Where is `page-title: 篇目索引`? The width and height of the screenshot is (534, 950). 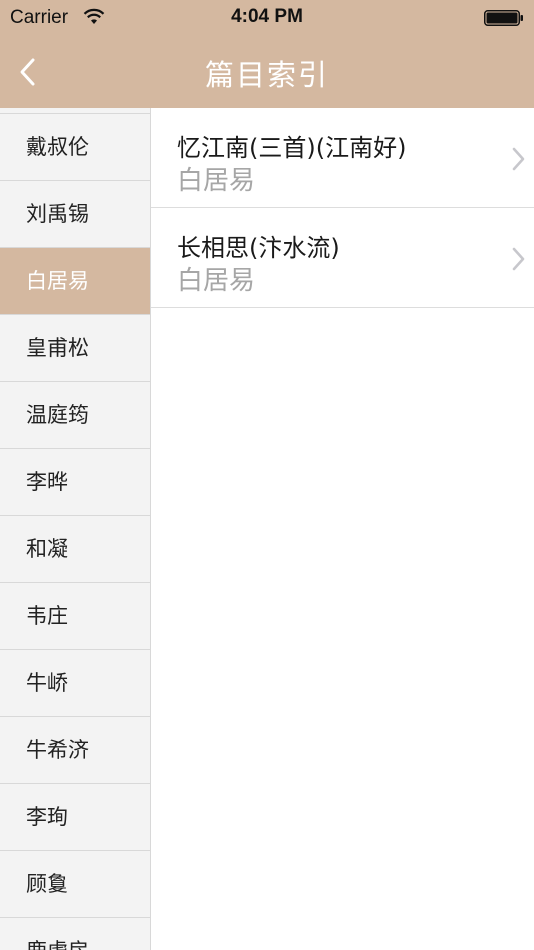
page-title: 篇目索引 is located at coordinates (266, 75).